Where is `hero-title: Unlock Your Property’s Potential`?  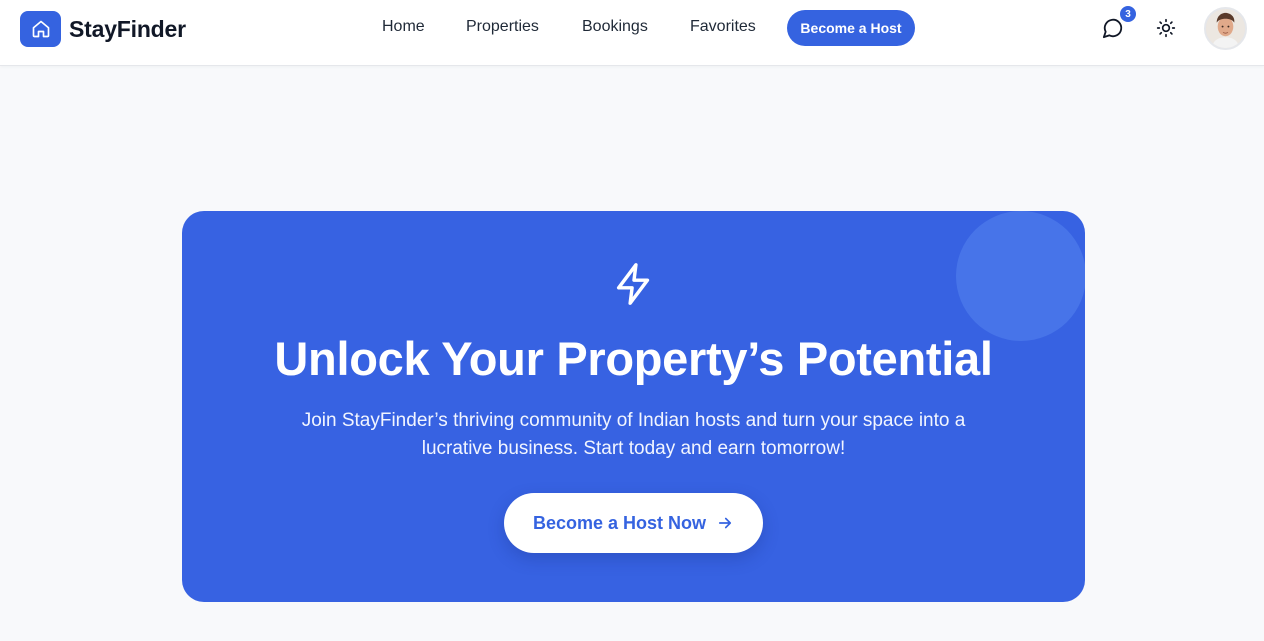 hero-title: Unlock Your Property’s Potential is located at coordinates (633, 358).